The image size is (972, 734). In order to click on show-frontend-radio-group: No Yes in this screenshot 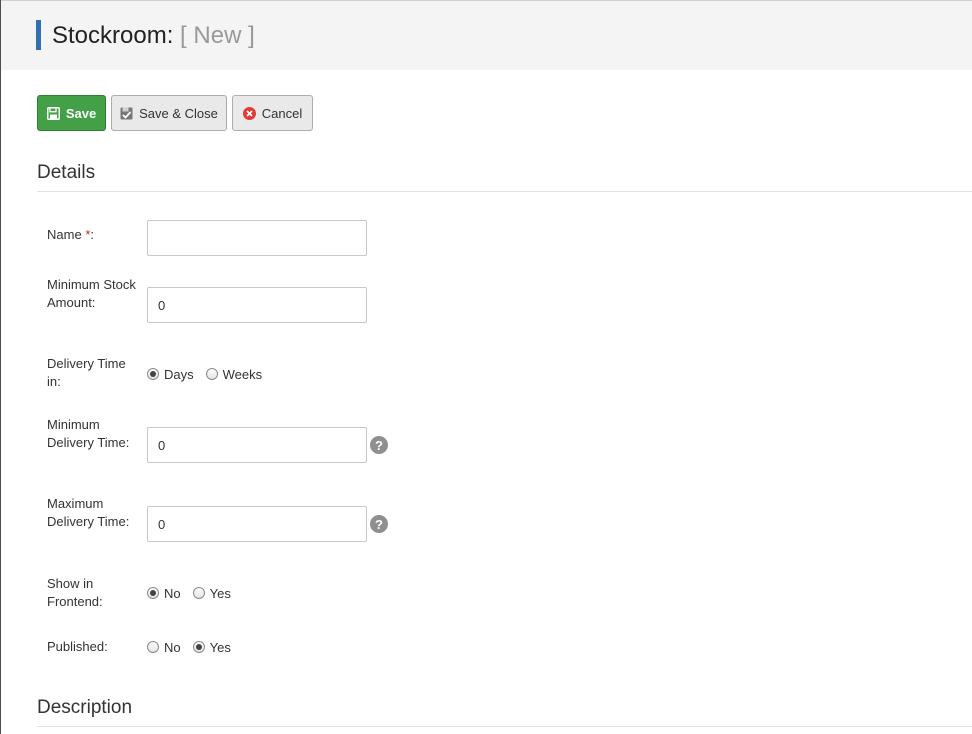, I will do `click(195, 593)`.